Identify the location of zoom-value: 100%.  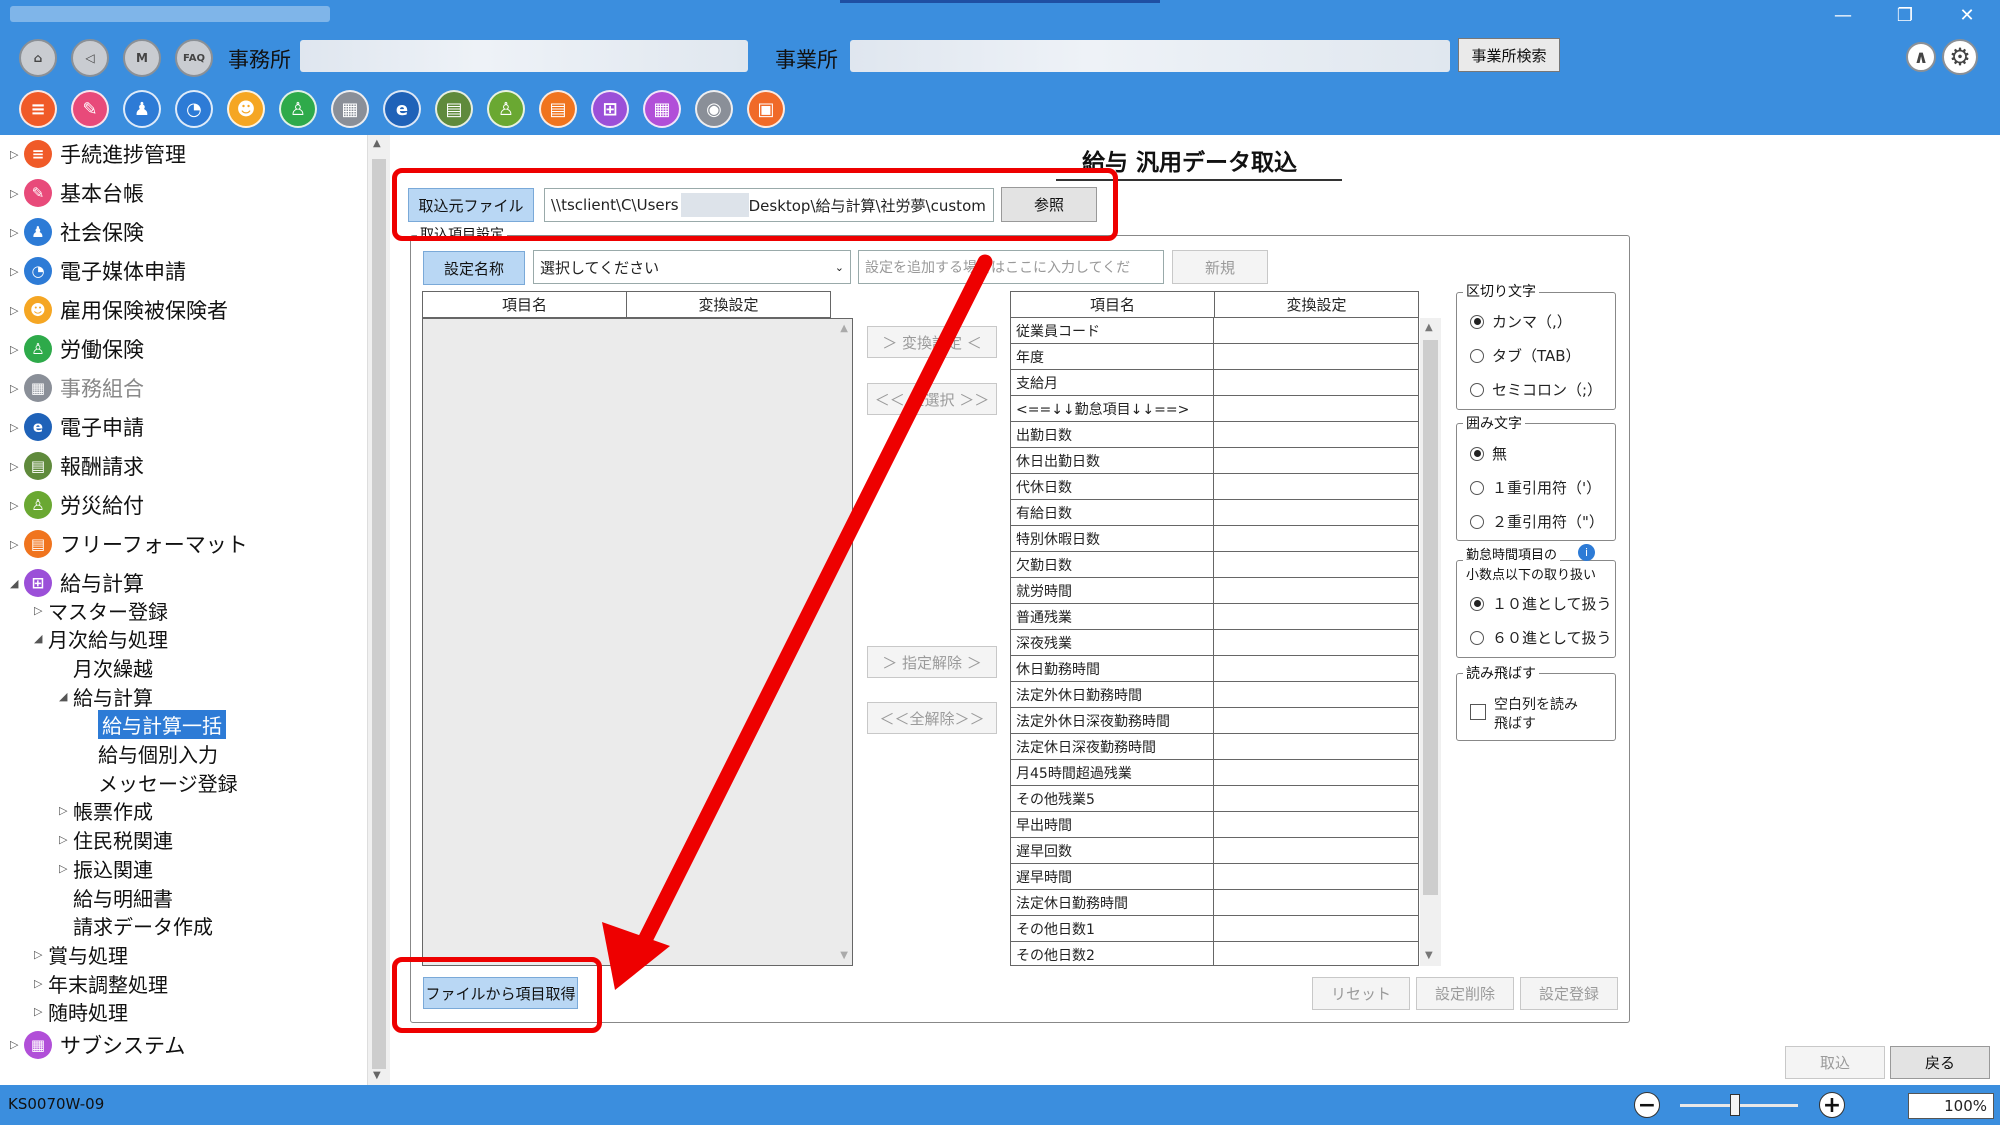
(1951, 1106).